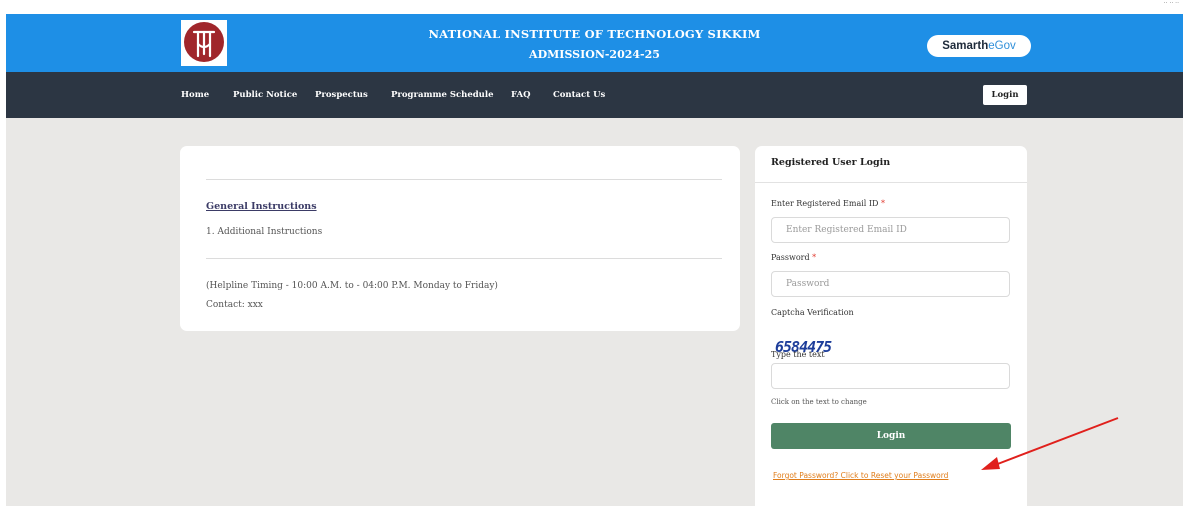  I want to click on password-input, so click(890, 284).